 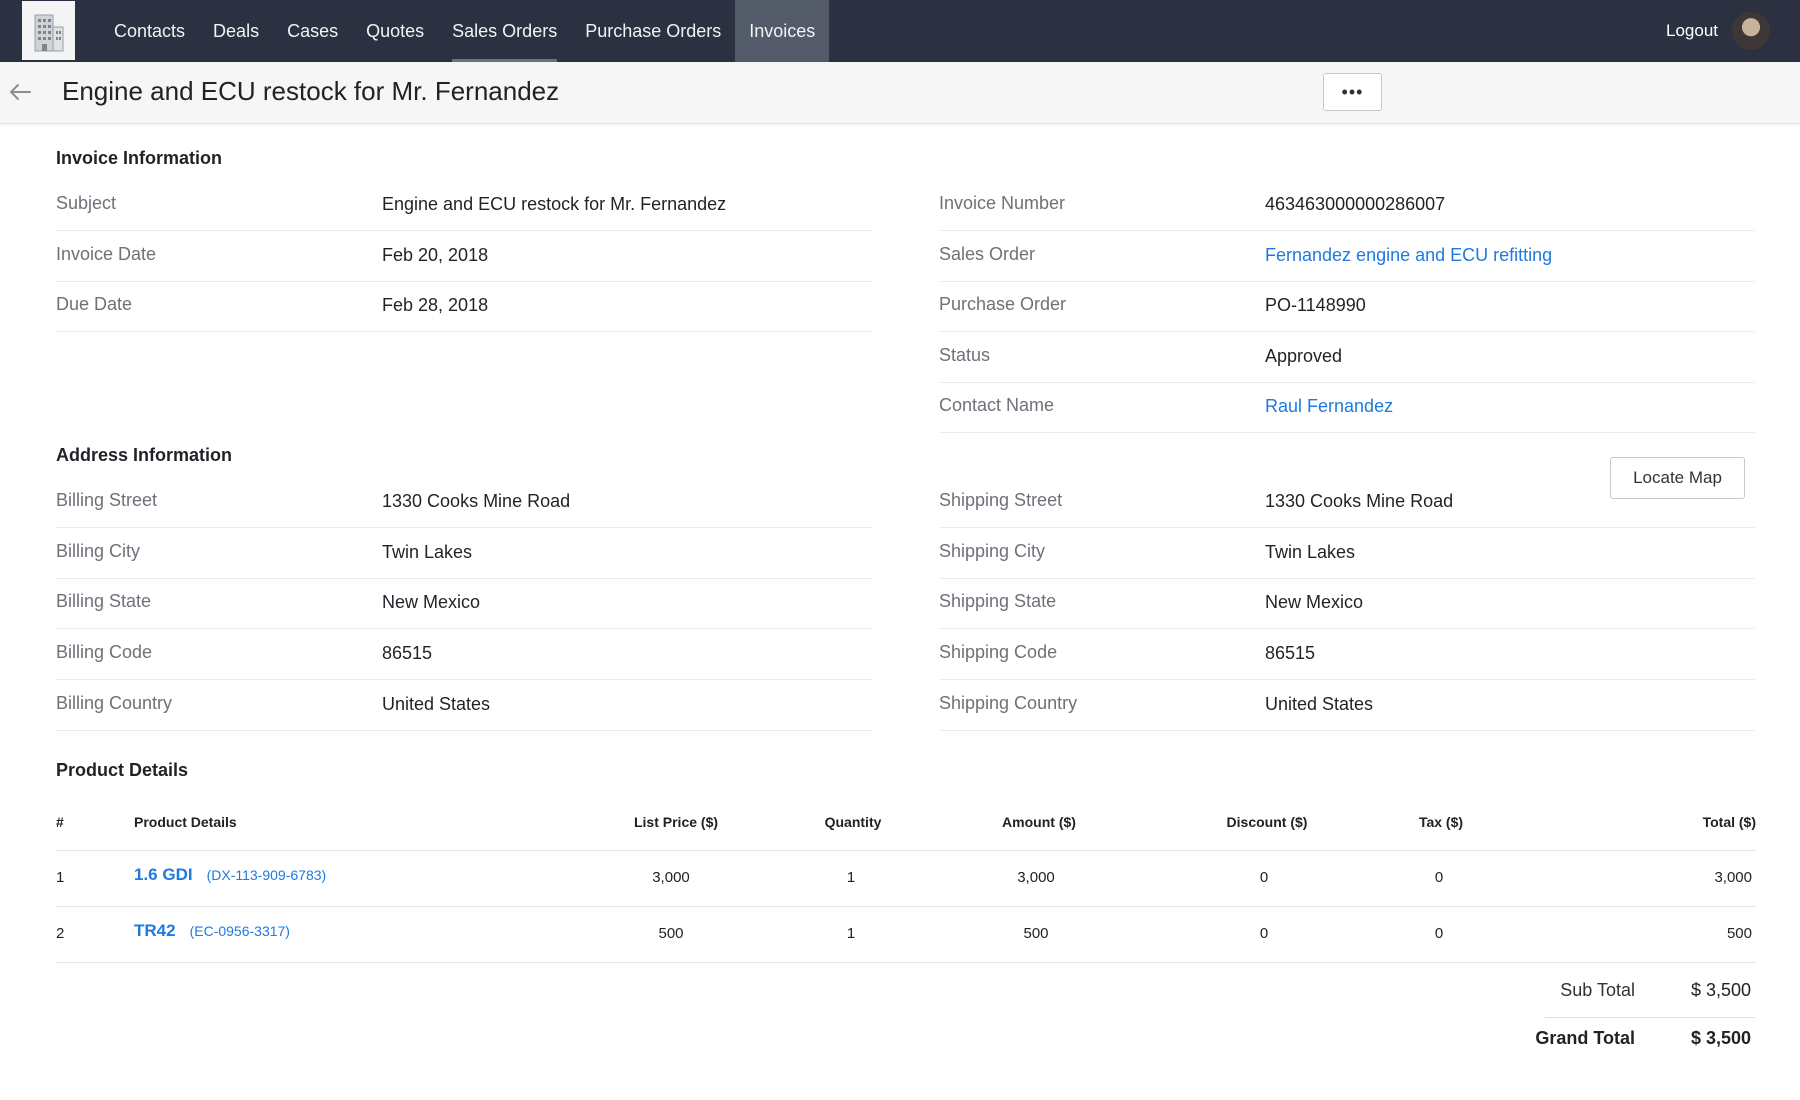 I want to click on ellipsis-icon: •••, so click(x=1352, y=91).